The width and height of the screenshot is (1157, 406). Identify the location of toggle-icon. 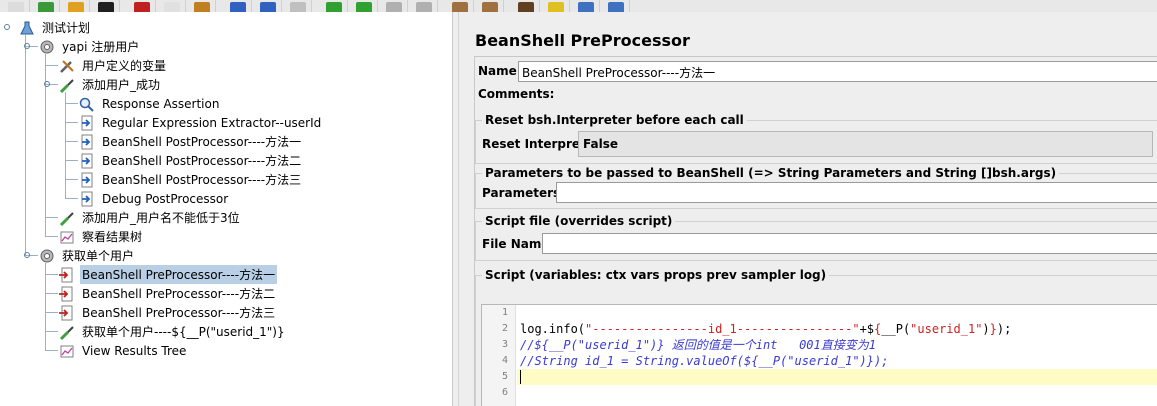
(298, 7).